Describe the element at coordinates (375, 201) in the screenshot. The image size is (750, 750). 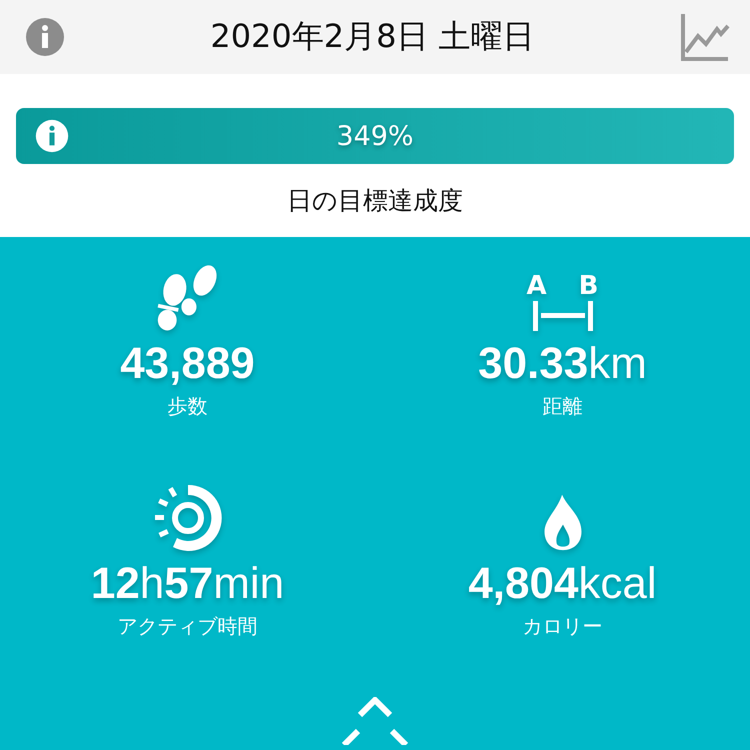
I see `goal-label: 日の目標達成度` at that location.